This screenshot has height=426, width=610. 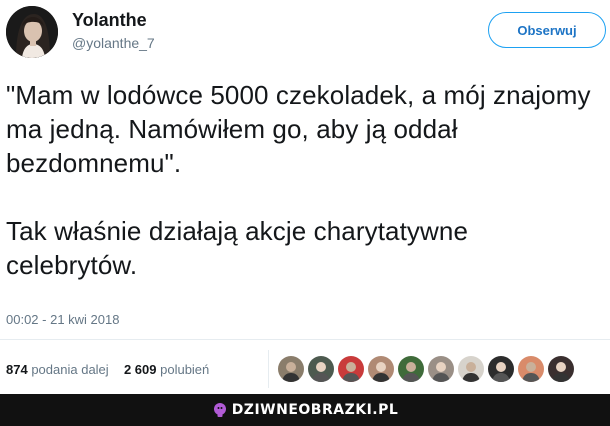 I want to click on divider-top, so click(x=305, y=339).